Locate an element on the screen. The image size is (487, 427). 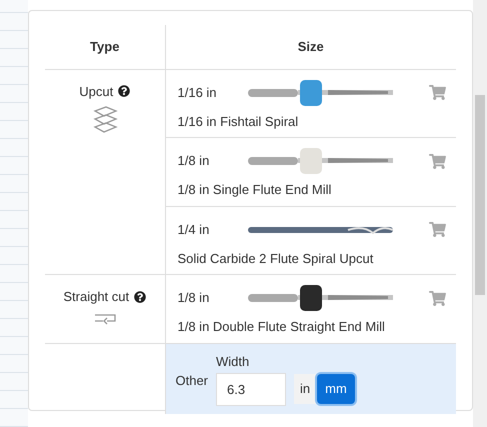
cut-type-label: Upcut is located at coordinates (96, 91).